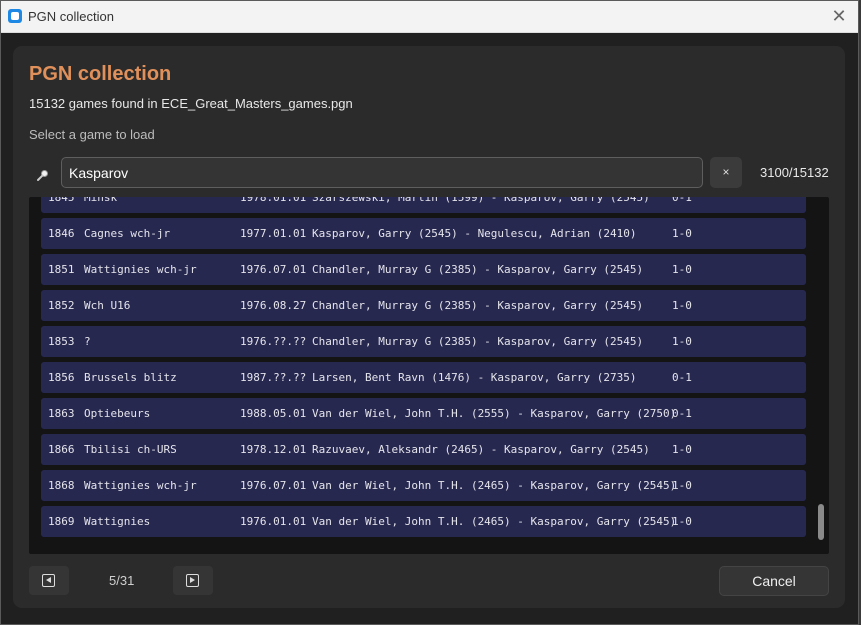 Image resolution: width=861 pixels, height=625 pixels. I want to click on scrollbar-thumb, so click(821, 522).